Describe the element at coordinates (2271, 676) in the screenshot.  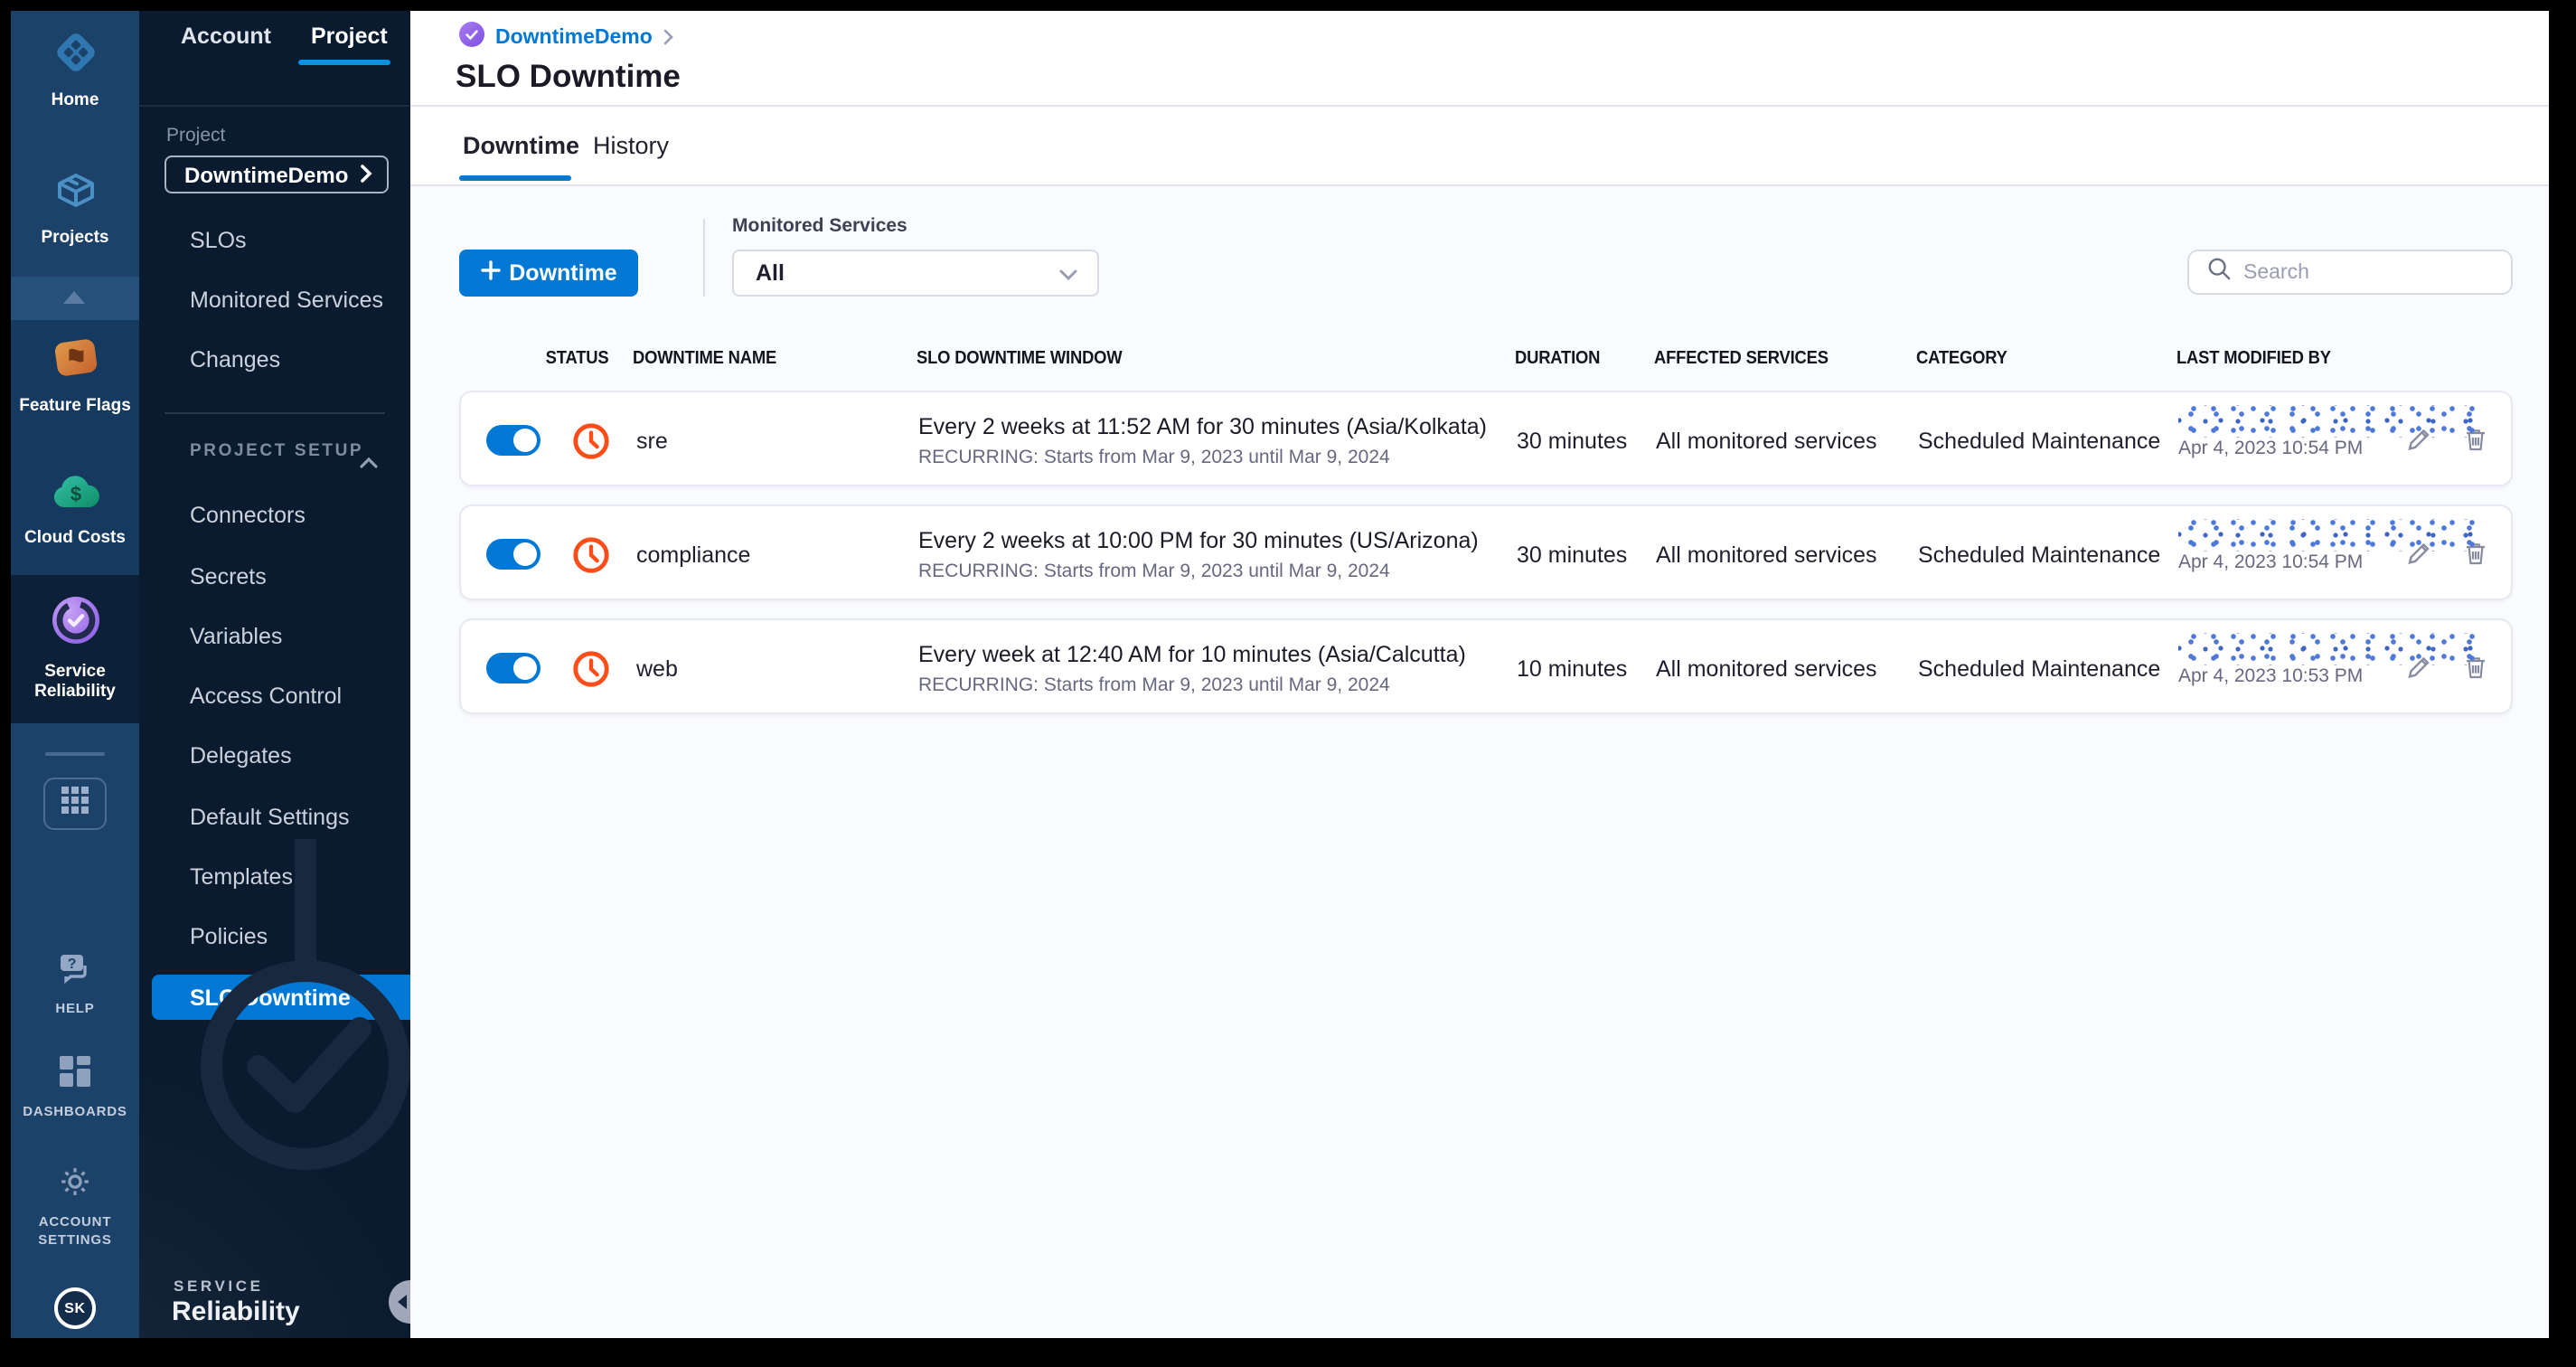
I see `last-modified-time: Apr 4, 2023 10:53 PM` at that location.